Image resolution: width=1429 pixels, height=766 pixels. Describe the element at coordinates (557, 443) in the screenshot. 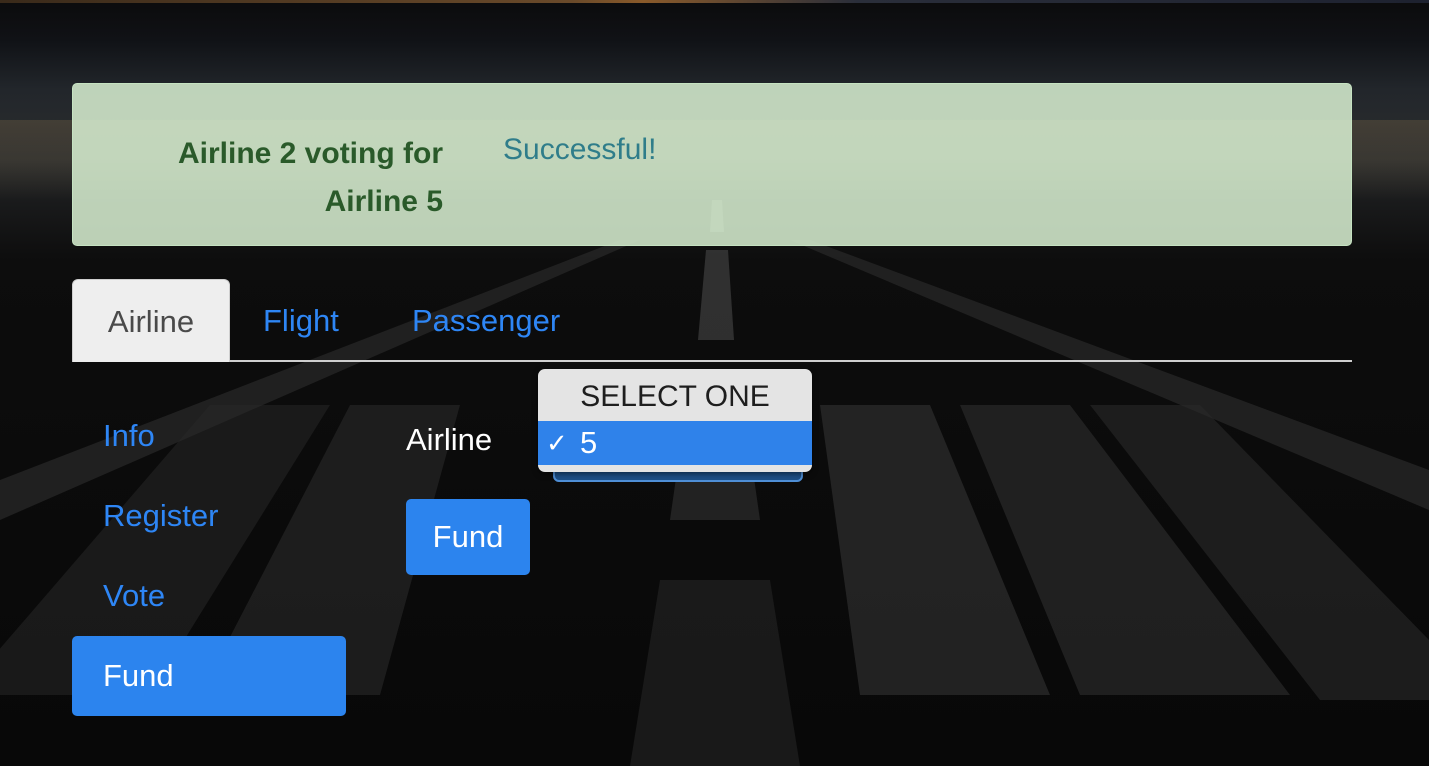

I see `checkmark-icon: ✓` at that location.